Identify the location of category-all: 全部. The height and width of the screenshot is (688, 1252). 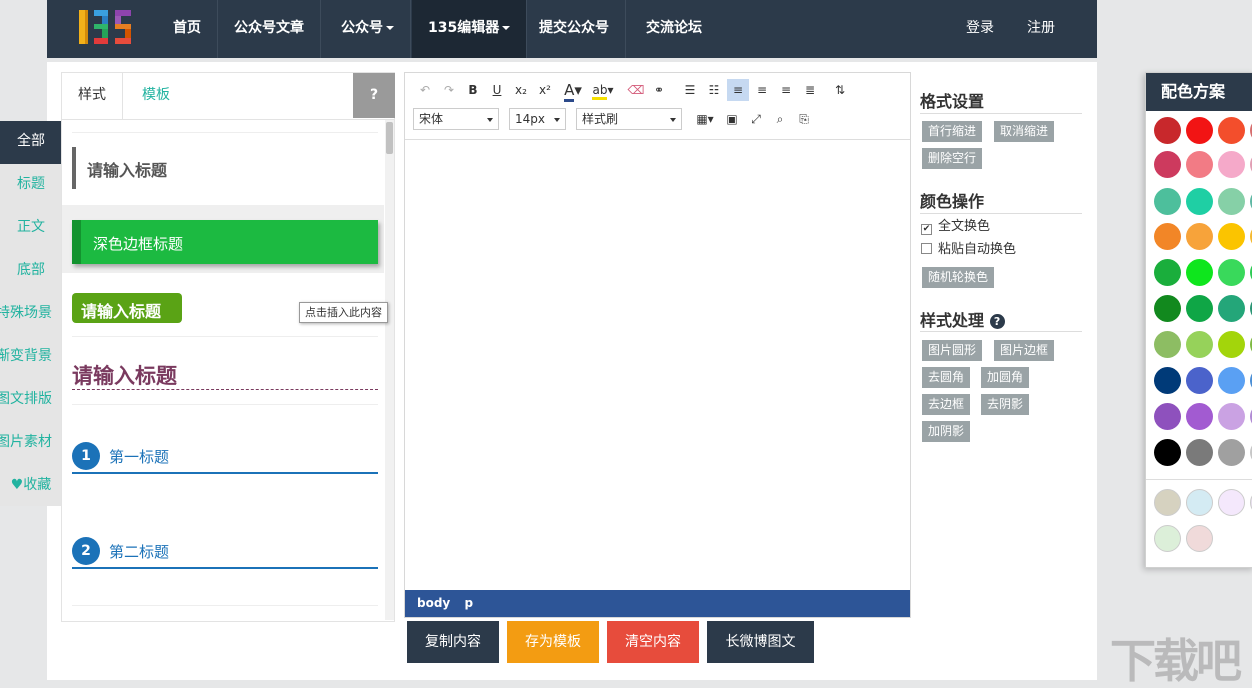
(31, 142).